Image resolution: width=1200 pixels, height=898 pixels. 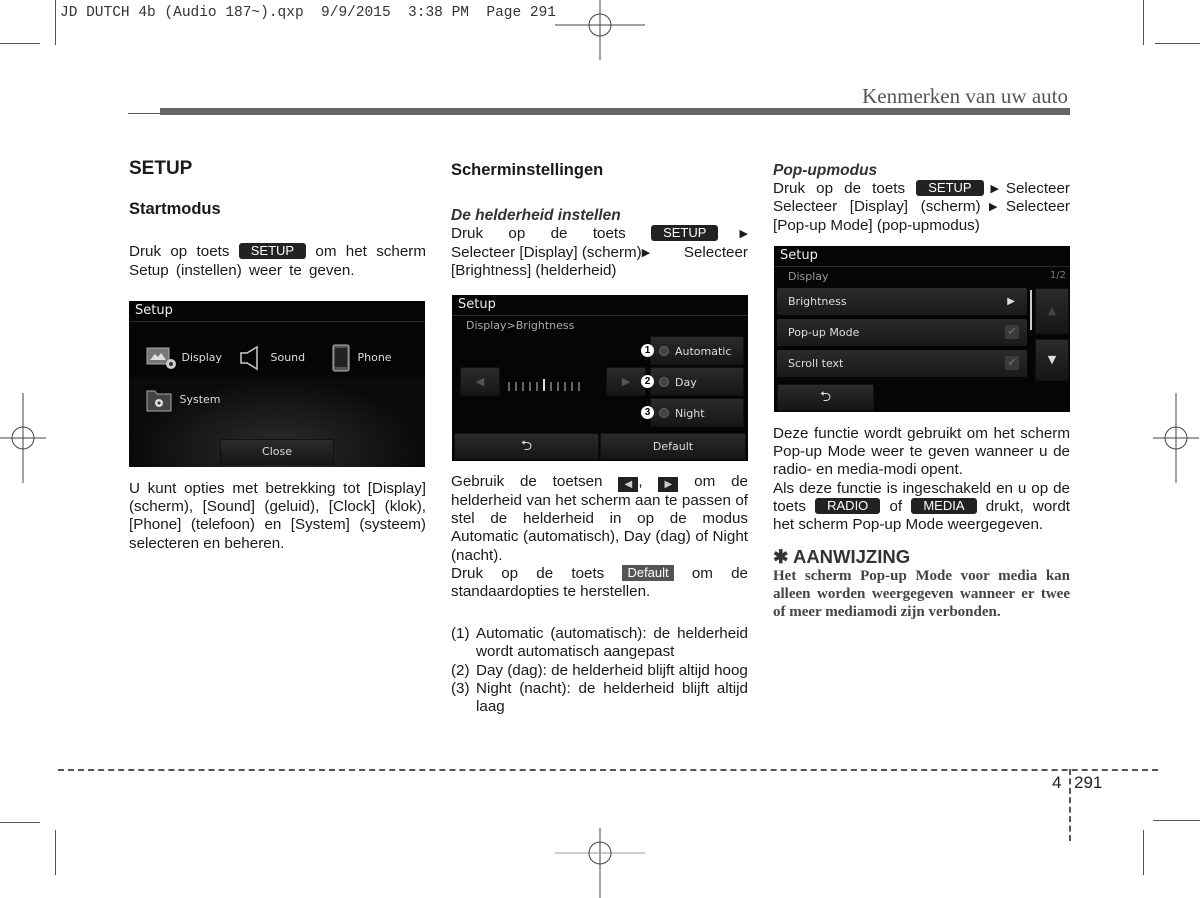 I want to click on speaker-icon, so click(x=249, y=358).